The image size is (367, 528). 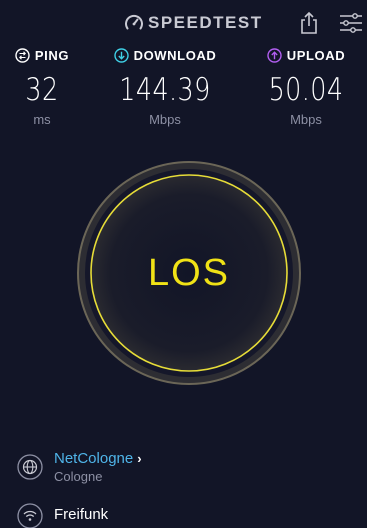 What do you see at coordinates (183, 470) in the screenshot?
I see `isp-row: NetCologne › Cologne` at bounding box center [183, 470].